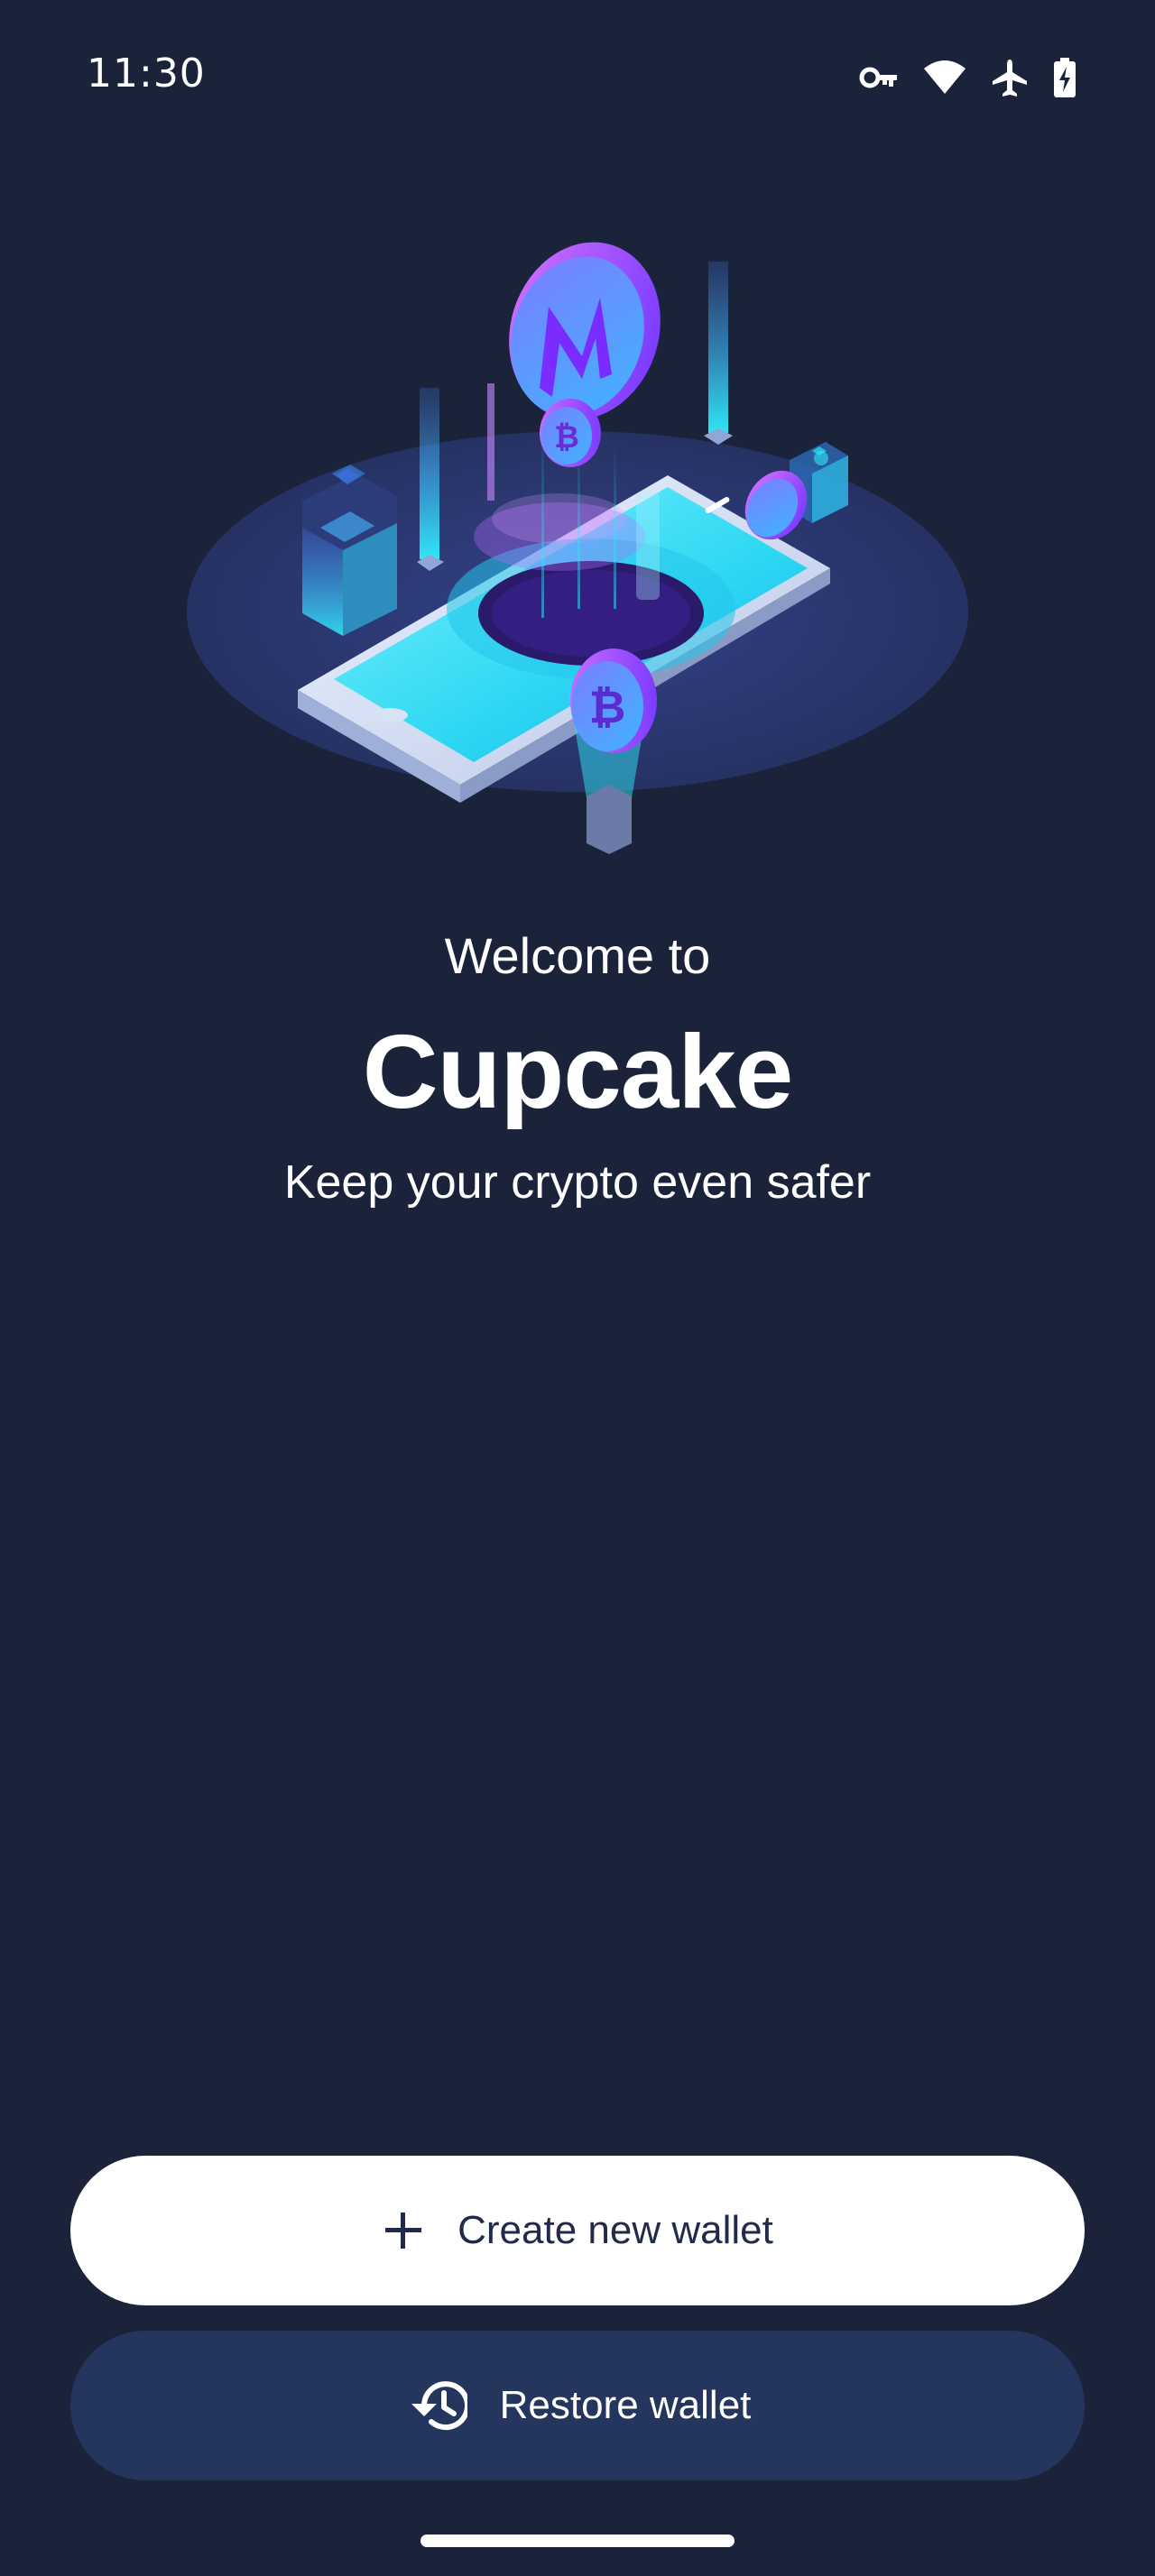 The width and height of the screenshot is (1155, 2576). What do you see at coordinates (577, 2541) in the screenshot?
I see `home-indicator` at bounding box center [577, 2541].